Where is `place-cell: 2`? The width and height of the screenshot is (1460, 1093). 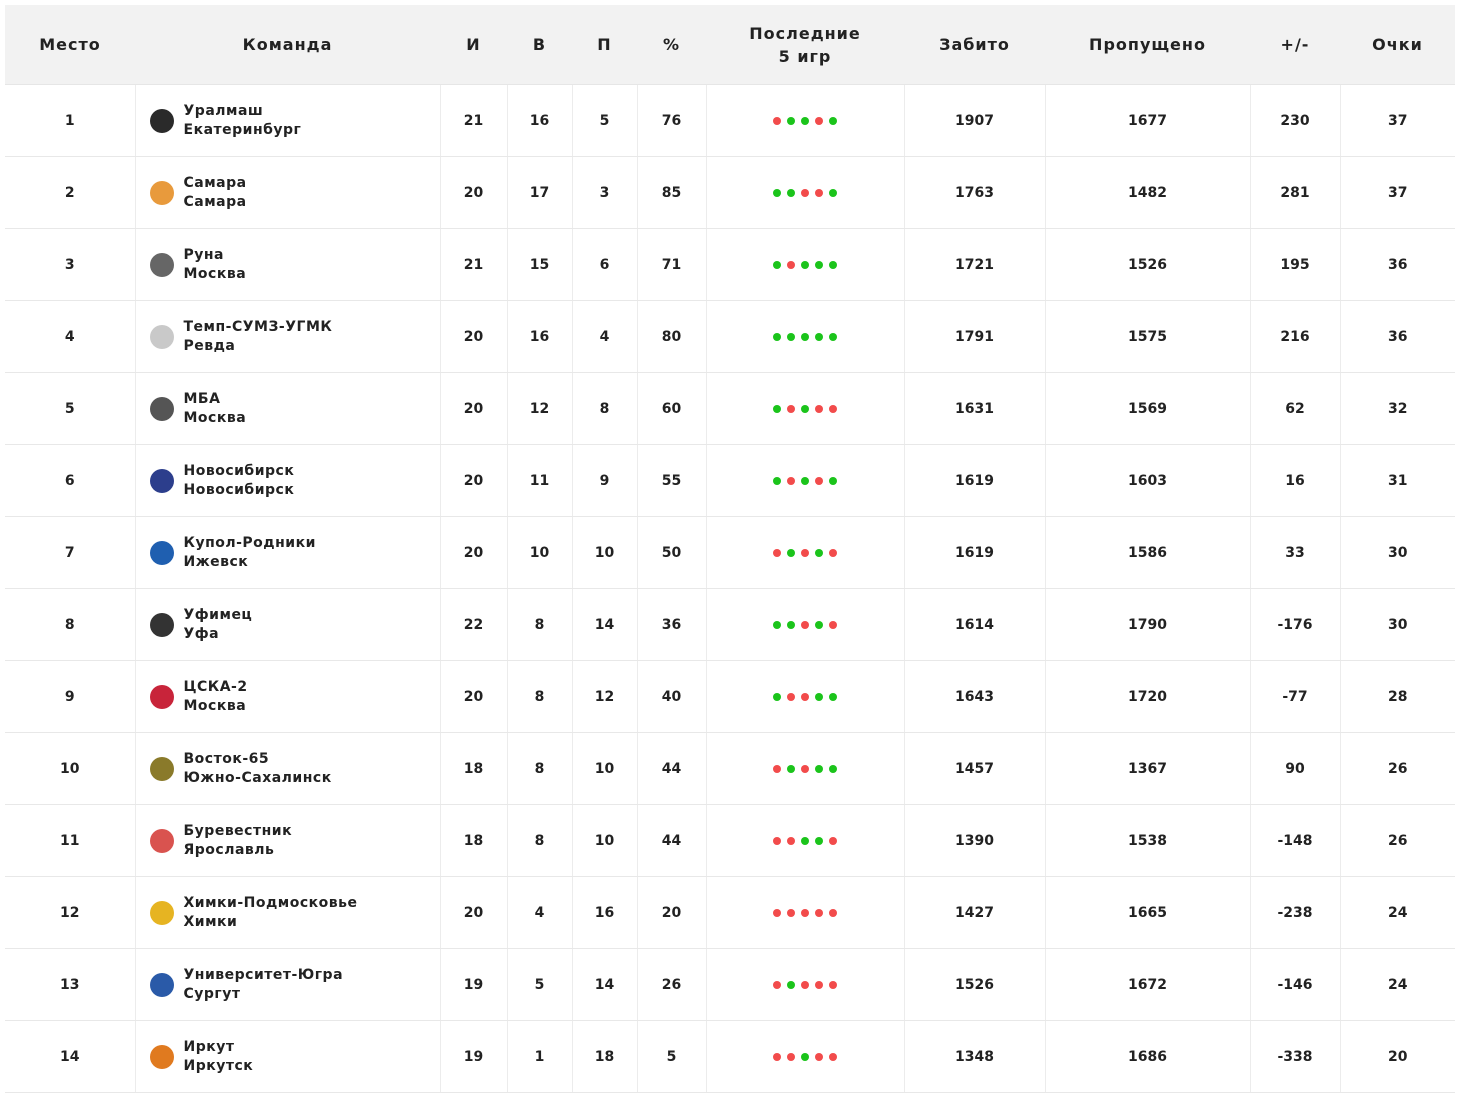
place-cell: 2 is located at coordinates (70, 192).